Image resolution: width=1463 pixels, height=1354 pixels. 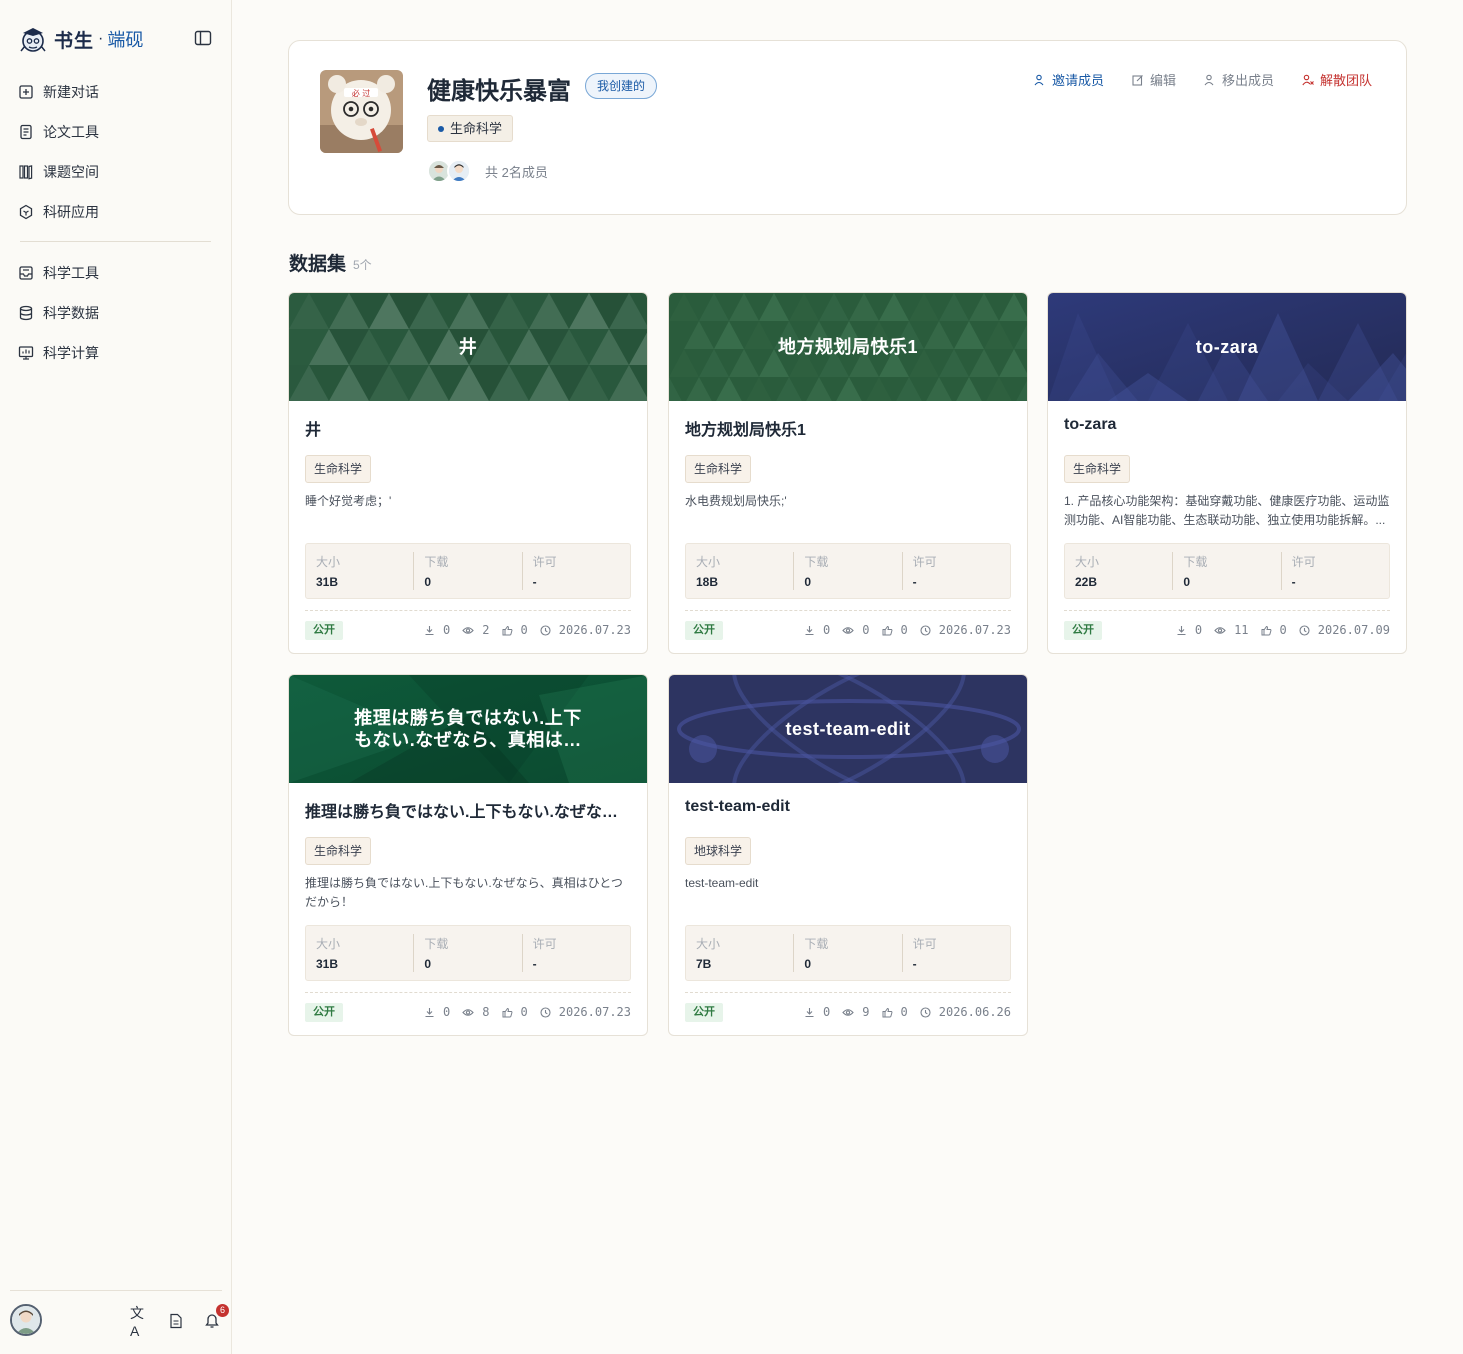 What do you see at coordinates (1227, 347) in the screenshot?
I see `dataset-banner: to-zara` at bounding box center [1227, 347].